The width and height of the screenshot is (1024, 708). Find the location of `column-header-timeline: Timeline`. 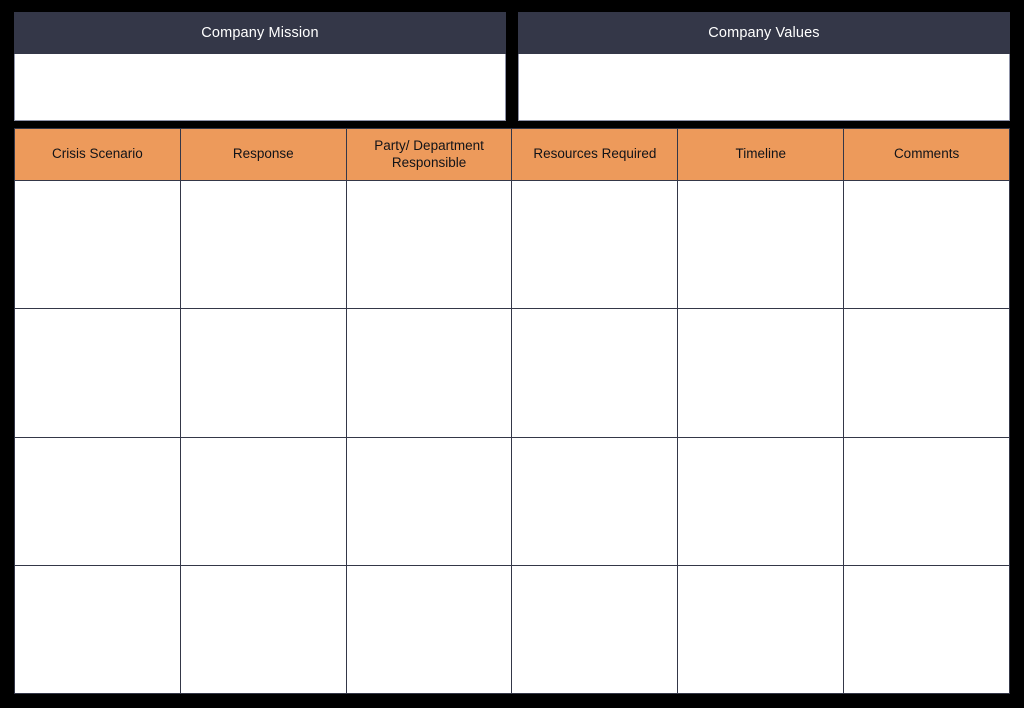

column-header-timeline: Timeline is located at coordinates (761, 154).